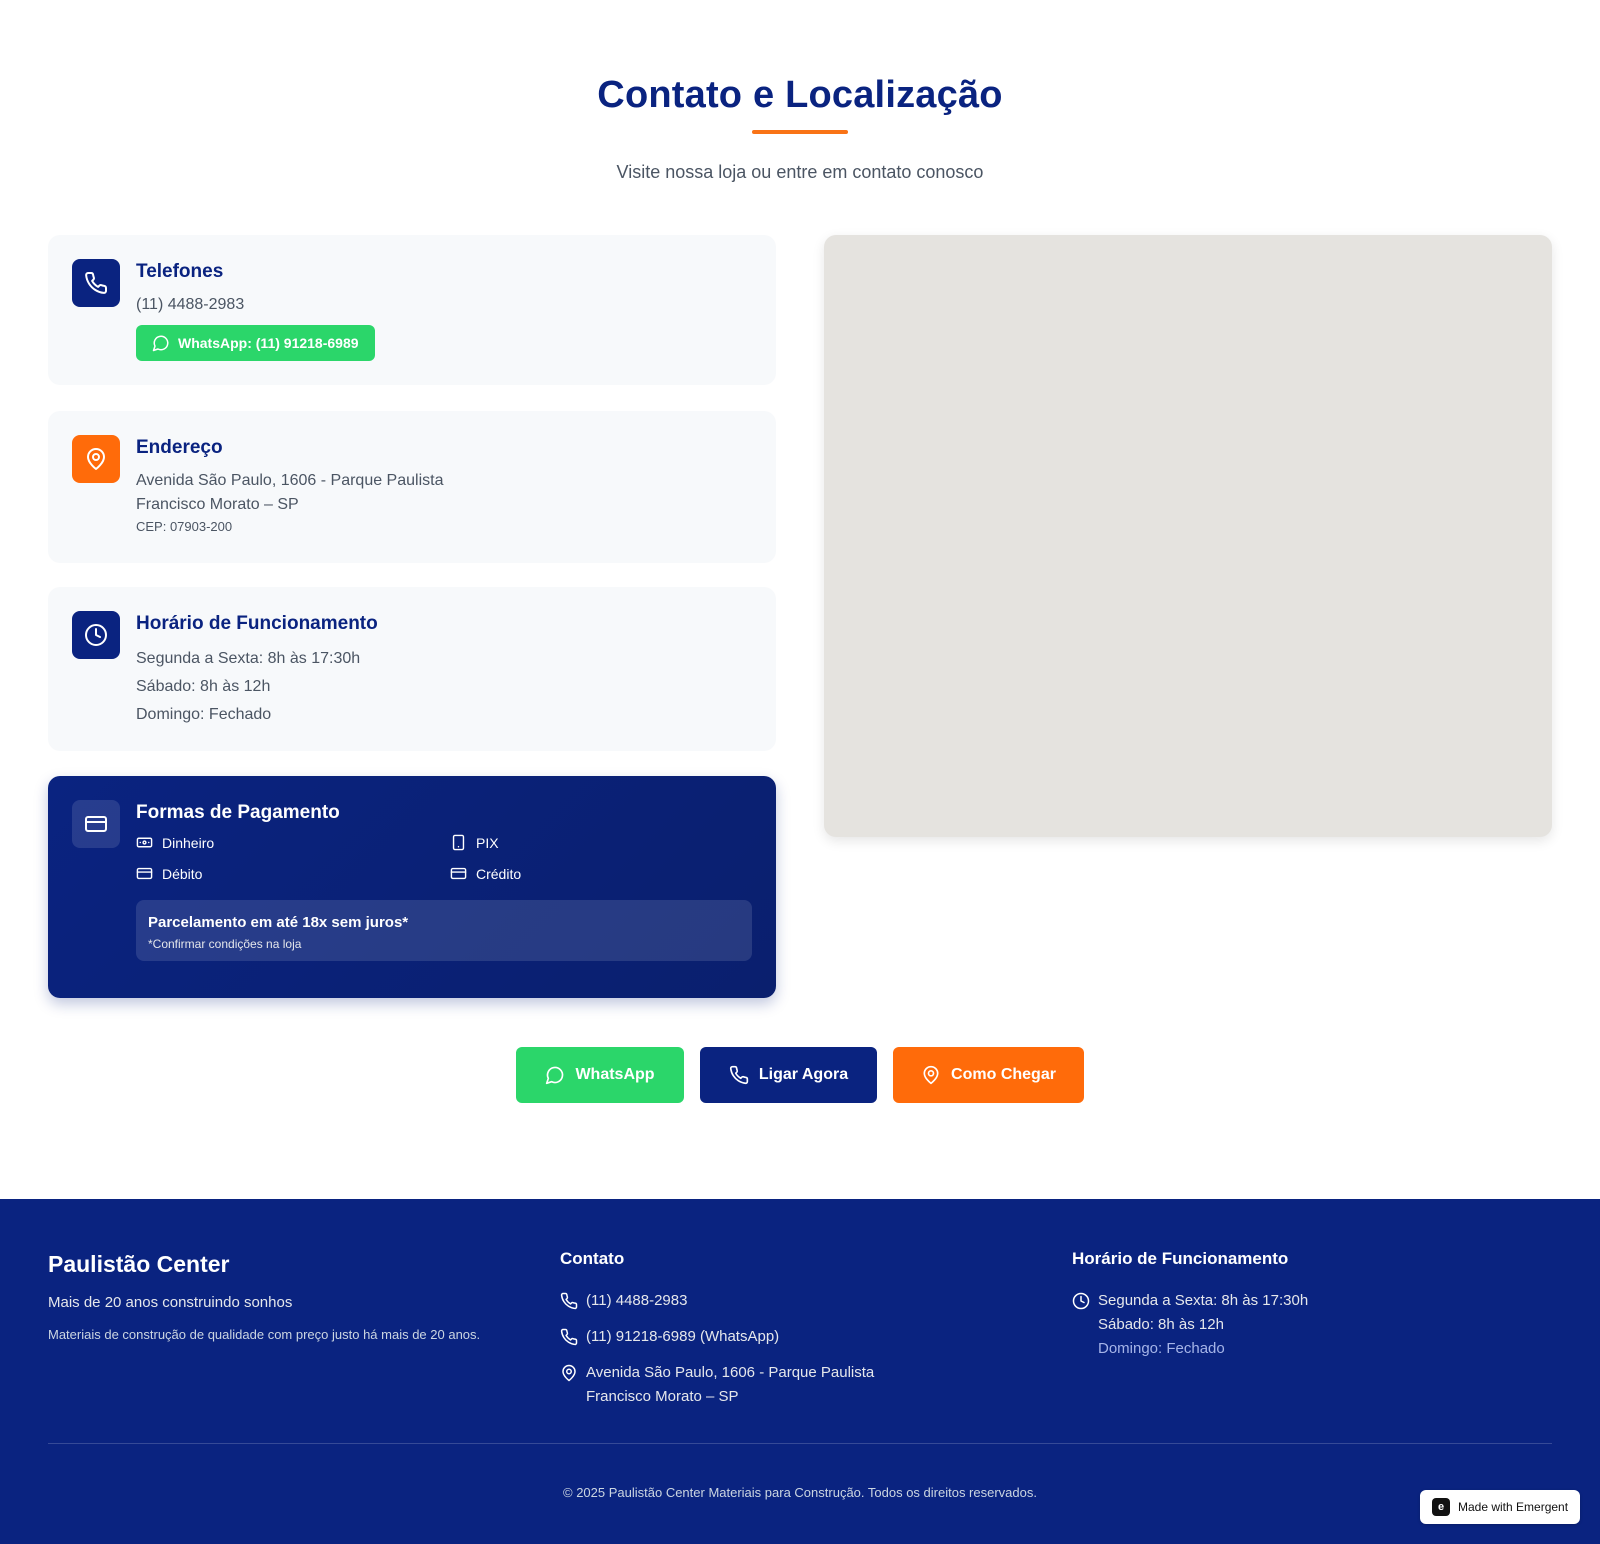  I want to click on payment-method-credit: Crédito, so click(600, 873).